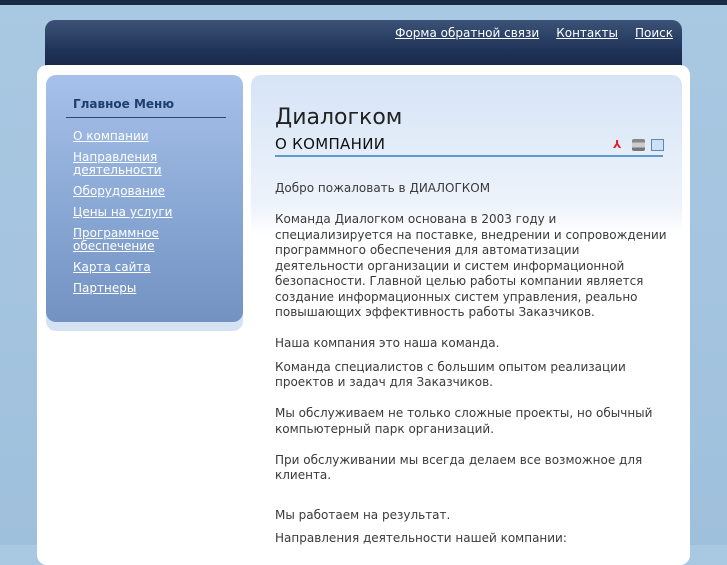 Image resolution: width=727 pixels, height=565 pixels. I want to click on article-tools: ⅄, so click(638, 145).